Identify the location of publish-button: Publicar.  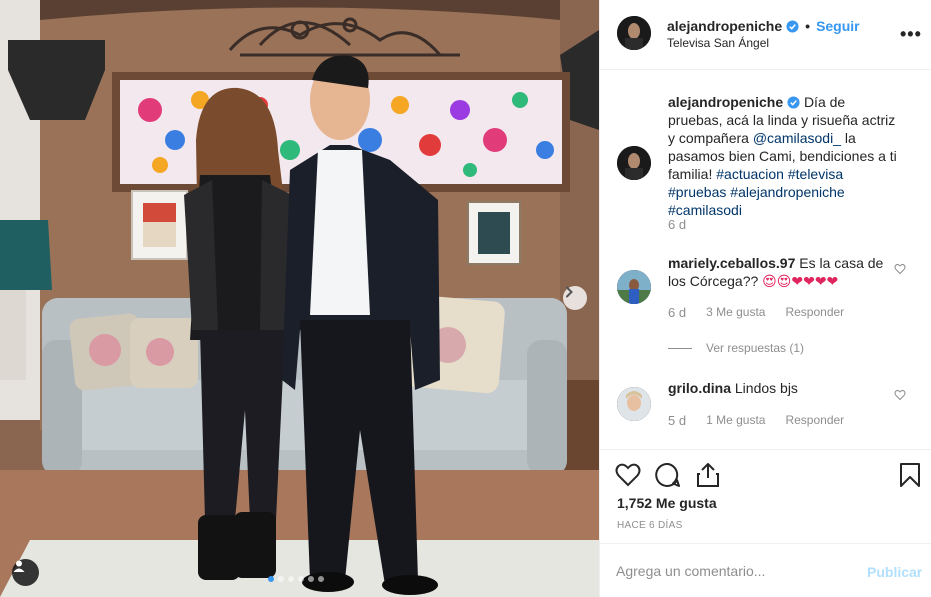
(894, 572).